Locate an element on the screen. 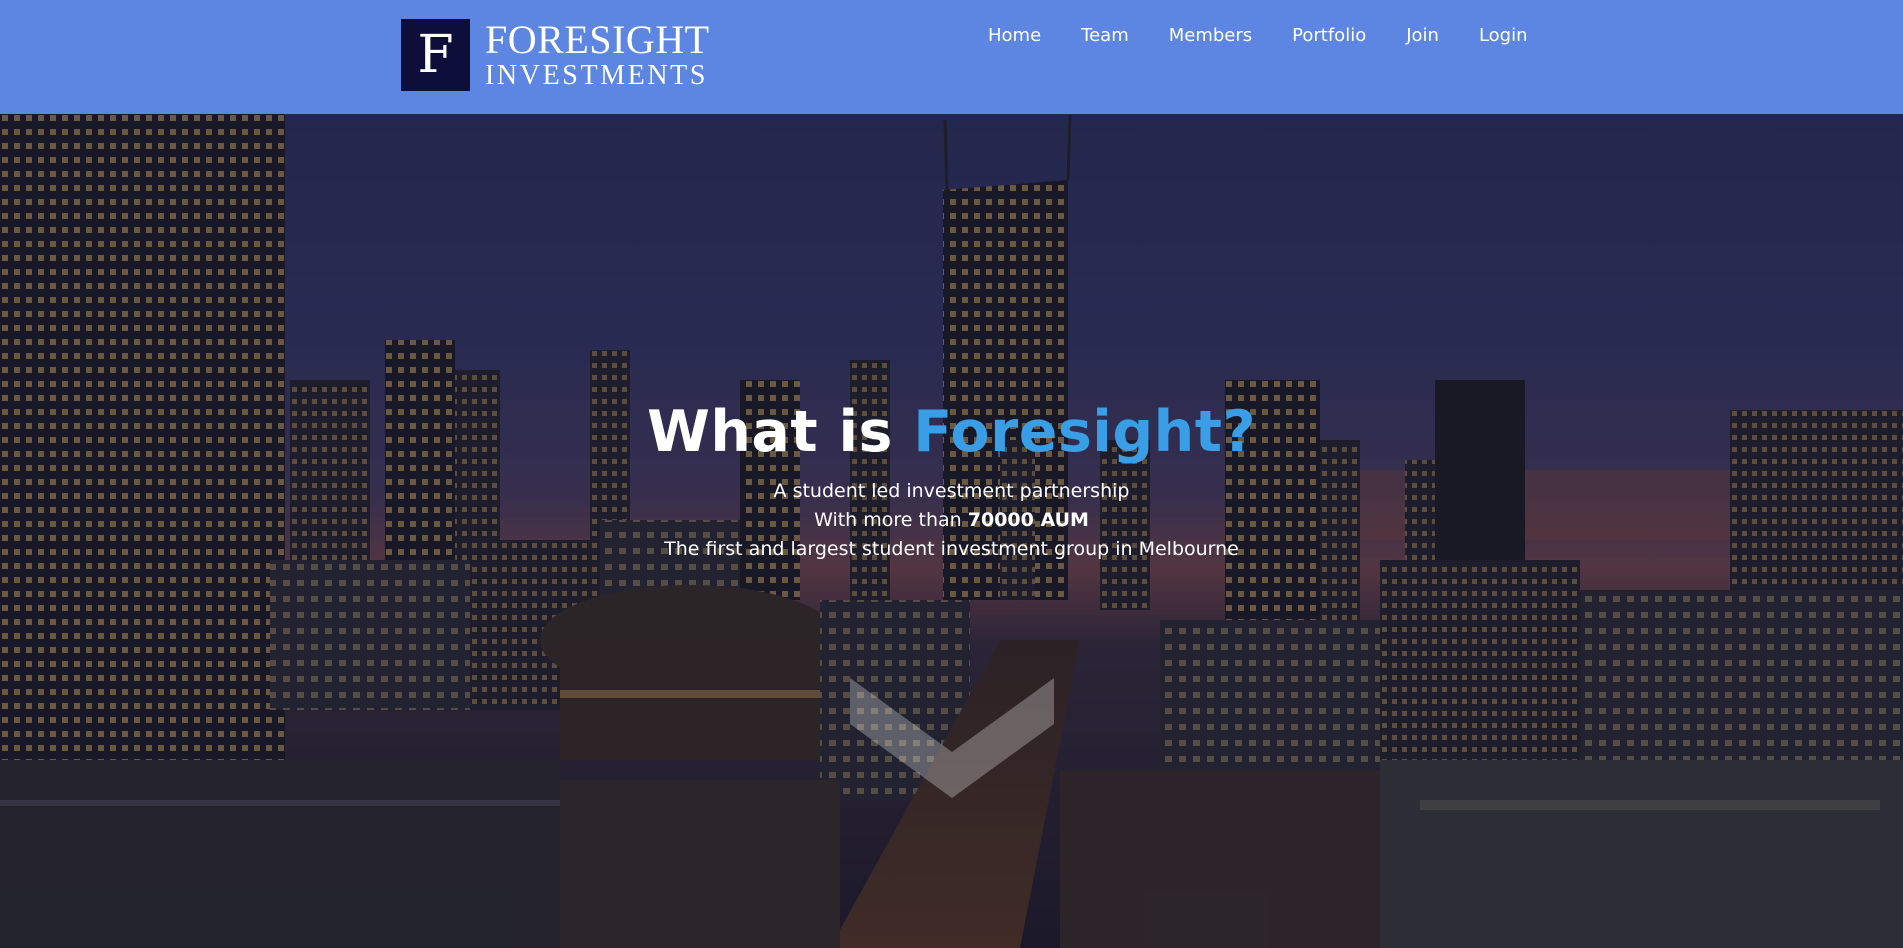 This screenshot has height=948, width=1903. hero-title-prefix: What is is located at coordinates (780, 432).